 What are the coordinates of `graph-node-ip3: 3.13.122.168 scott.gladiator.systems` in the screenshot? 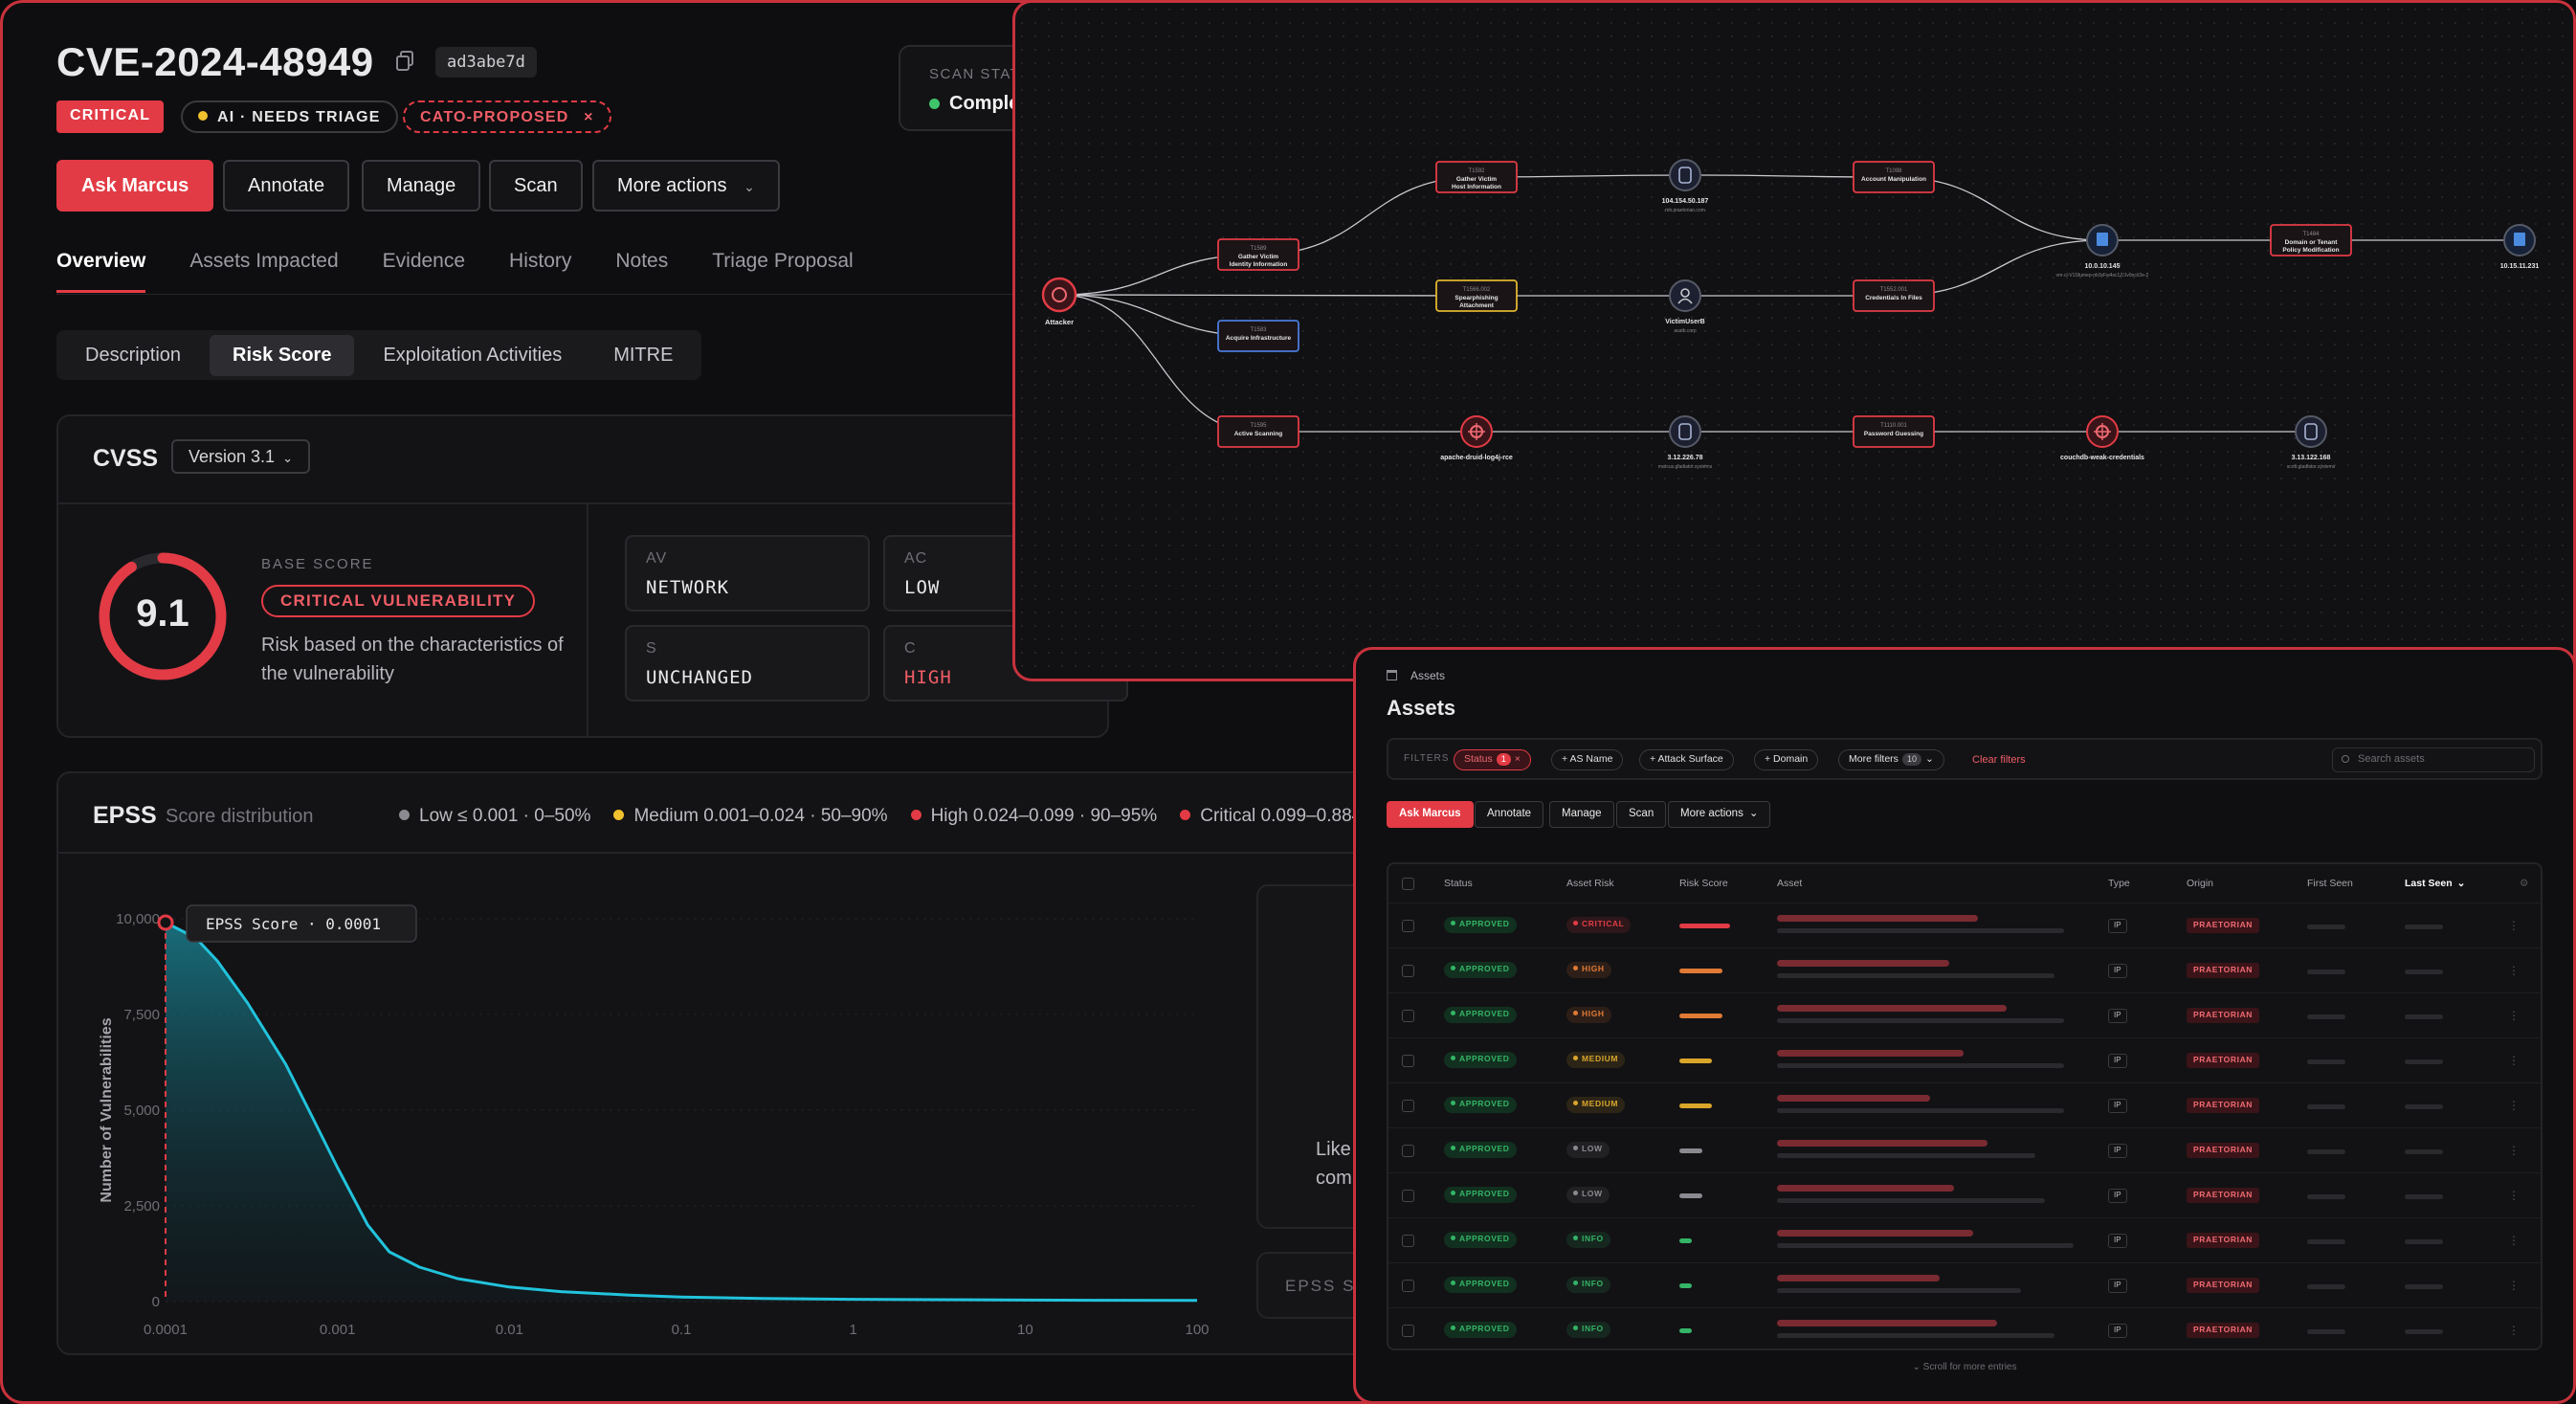 It's located at (2311, 443).